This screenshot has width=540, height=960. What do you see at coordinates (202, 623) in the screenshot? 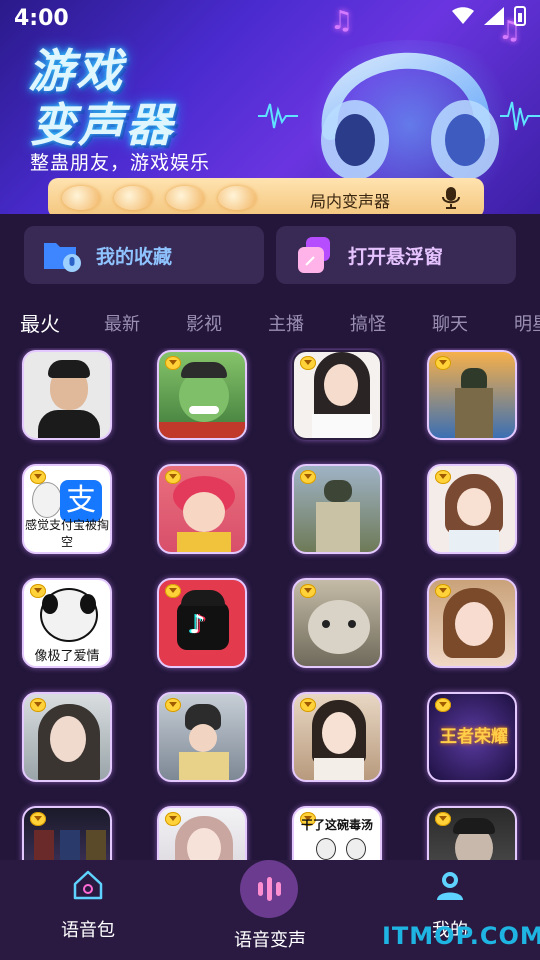
I see `voice-pack-tile: ♪` at bounding box center [202, 623].